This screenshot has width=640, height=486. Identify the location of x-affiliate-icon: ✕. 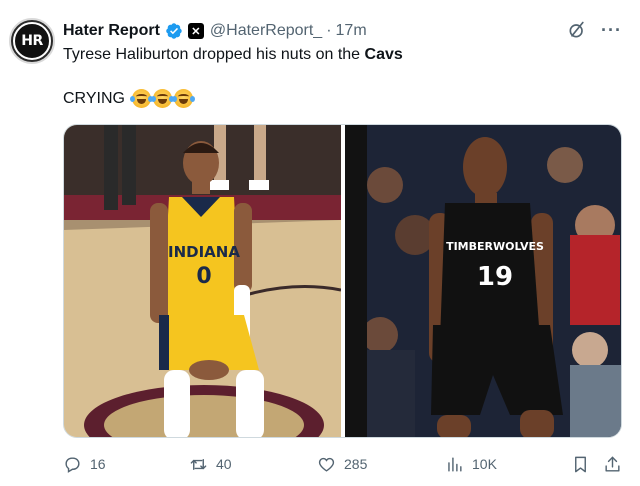
(195, 31).